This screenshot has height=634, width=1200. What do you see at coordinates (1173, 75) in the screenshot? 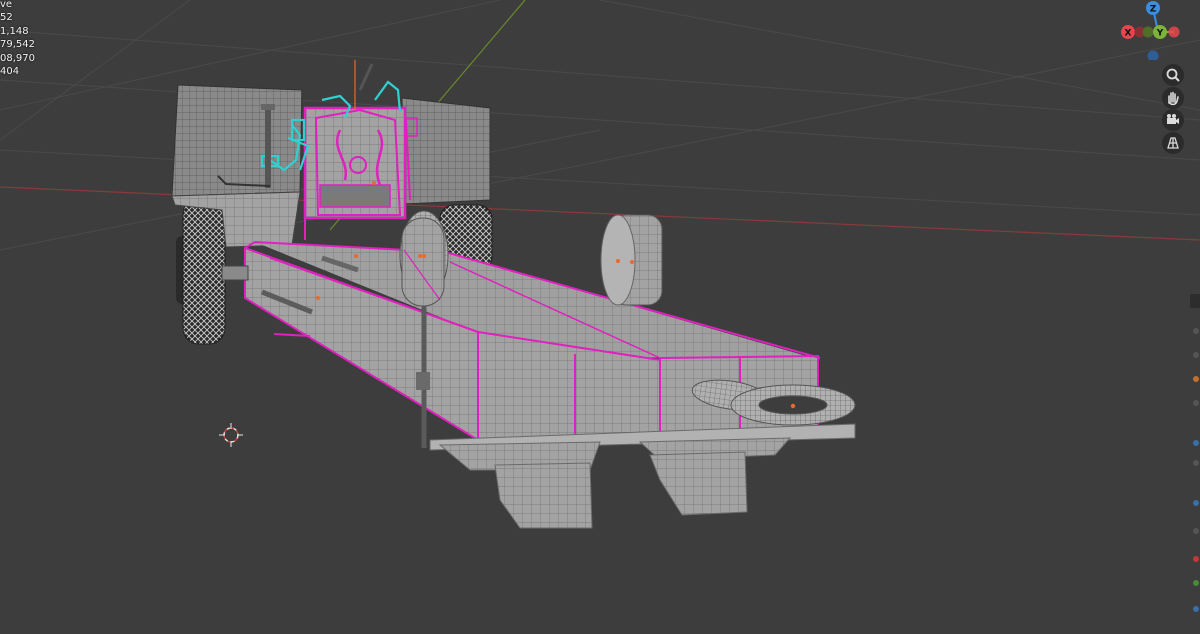
I see `zoom-icon` at bounding box center [1173, 75].